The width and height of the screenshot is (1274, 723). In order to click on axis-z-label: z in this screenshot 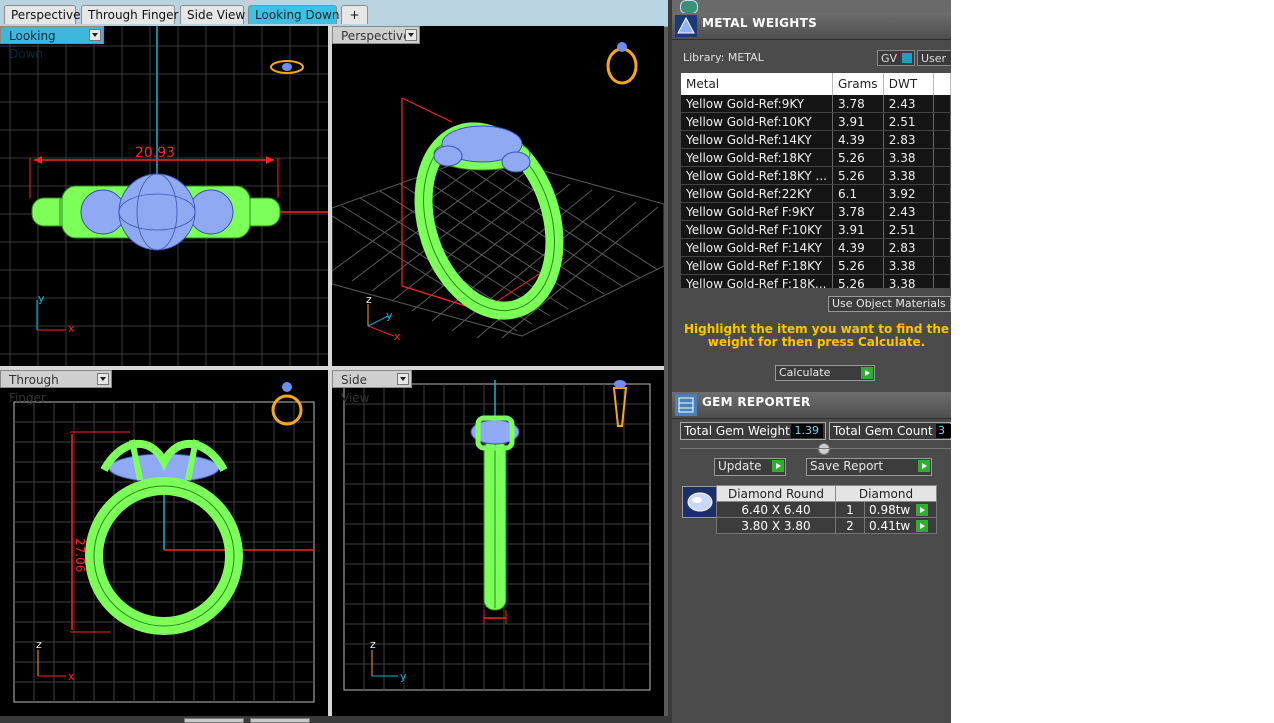, I will do `click(369, 299)`.